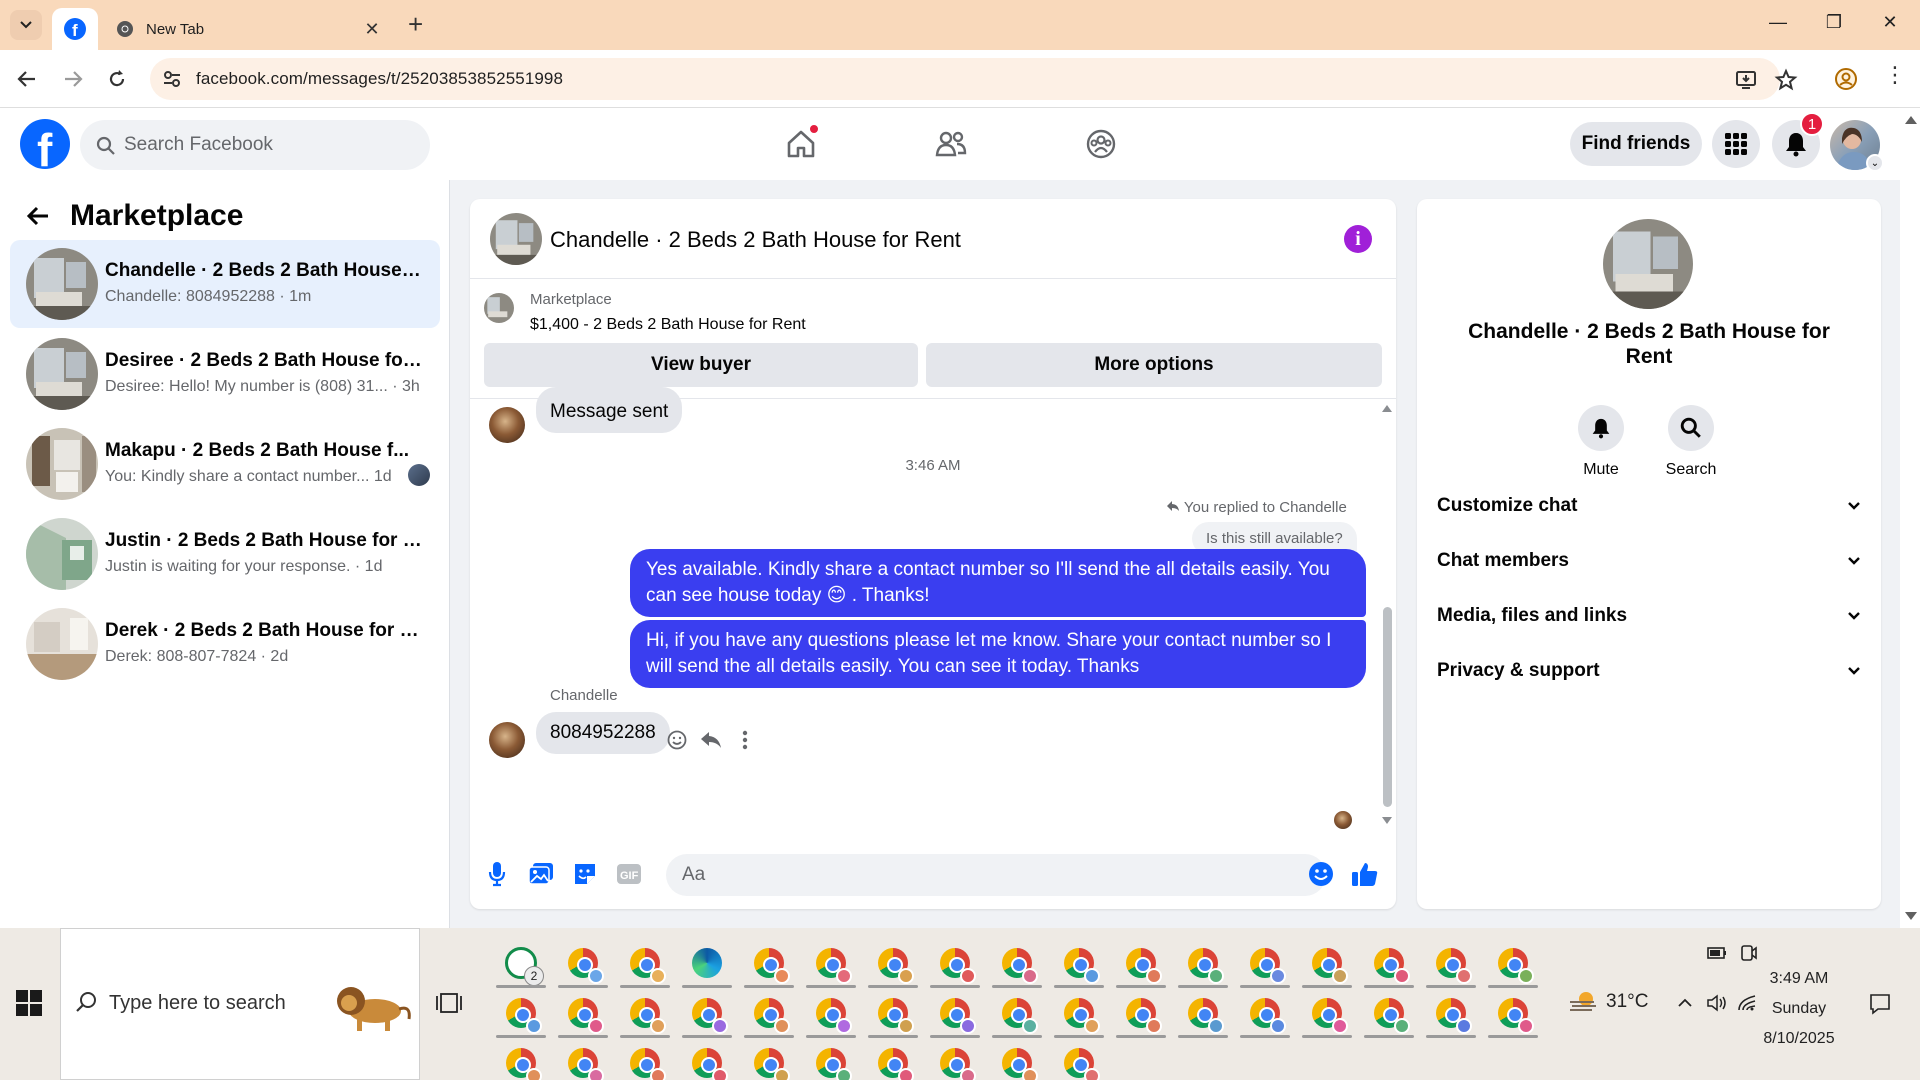  I want to click on page-scrollbar, so click(1910, 518).